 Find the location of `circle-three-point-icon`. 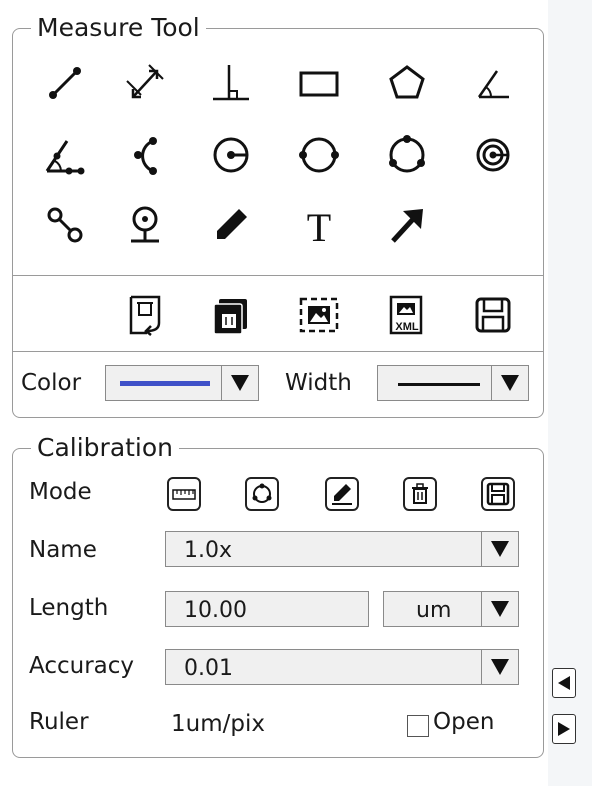

circle-three-point-icon is located at coordinates (262, 493).